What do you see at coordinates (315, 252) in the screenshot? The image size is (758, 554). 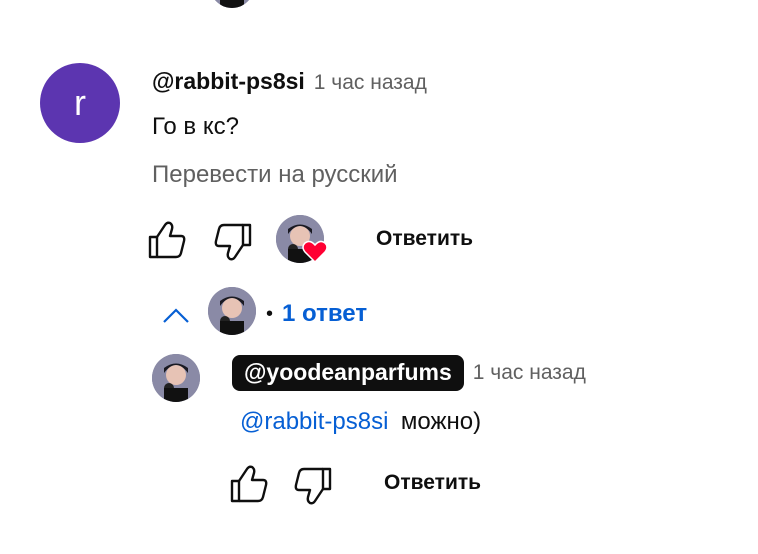 I see `heart-icon` at bounding box center [315, 252].